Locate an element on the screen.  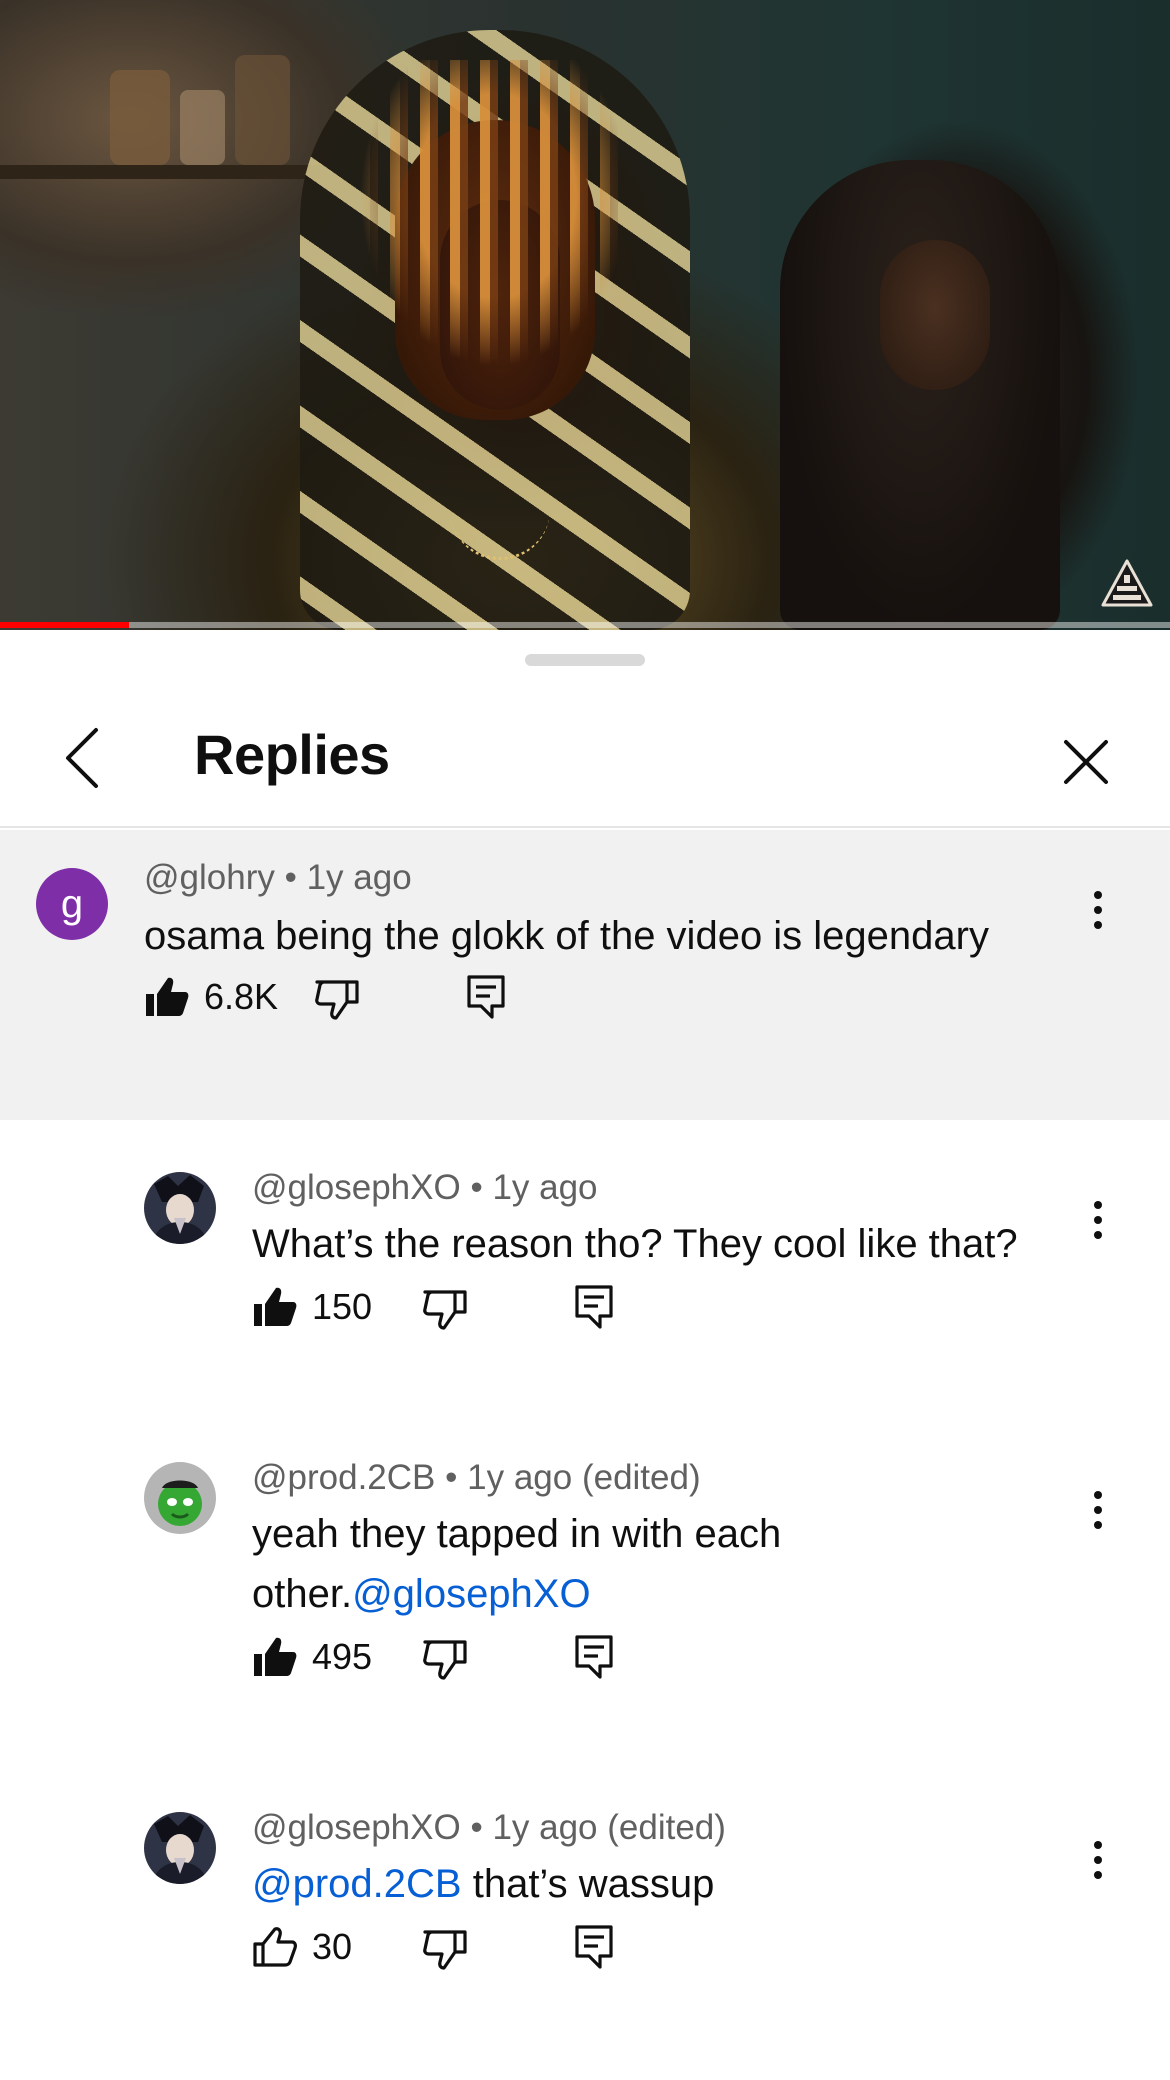
video-frame-hair is located at coordinates (495, 230).